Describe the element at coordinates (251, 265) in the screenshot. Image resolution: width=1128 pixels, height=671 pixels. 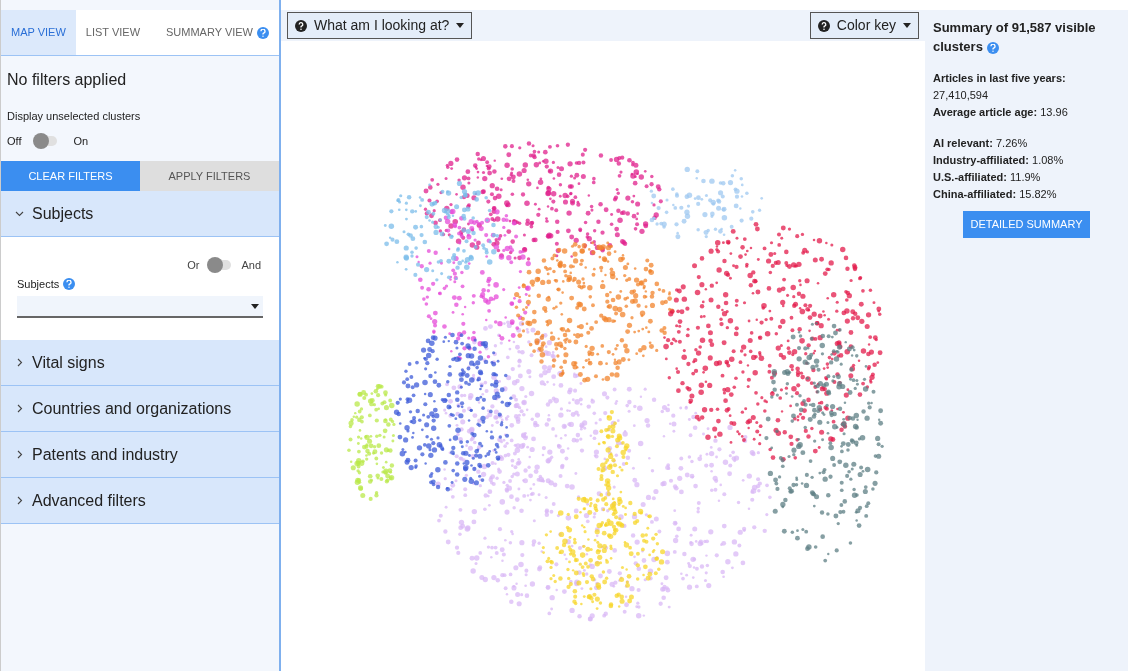
I see `and-label: And` at that location.